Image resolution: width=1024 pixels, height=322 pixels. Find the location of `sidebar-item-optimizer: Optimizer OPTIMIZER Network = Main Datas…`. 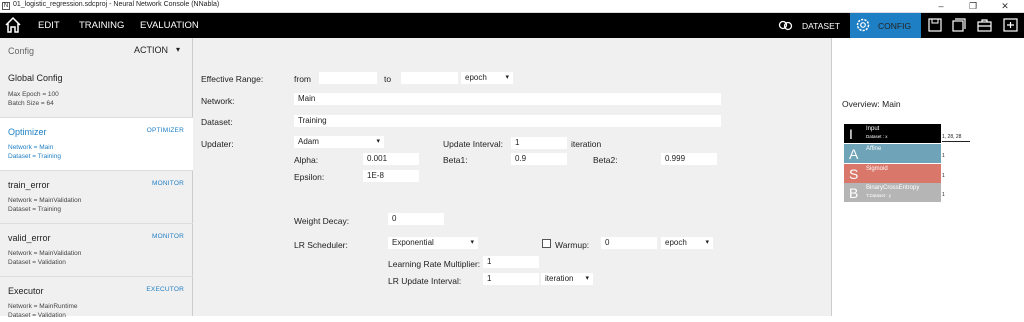

sidebar-item-optimizer: Optimizer OPTIMIZER Network = Main Datas… is located at coordinates (96, 144).